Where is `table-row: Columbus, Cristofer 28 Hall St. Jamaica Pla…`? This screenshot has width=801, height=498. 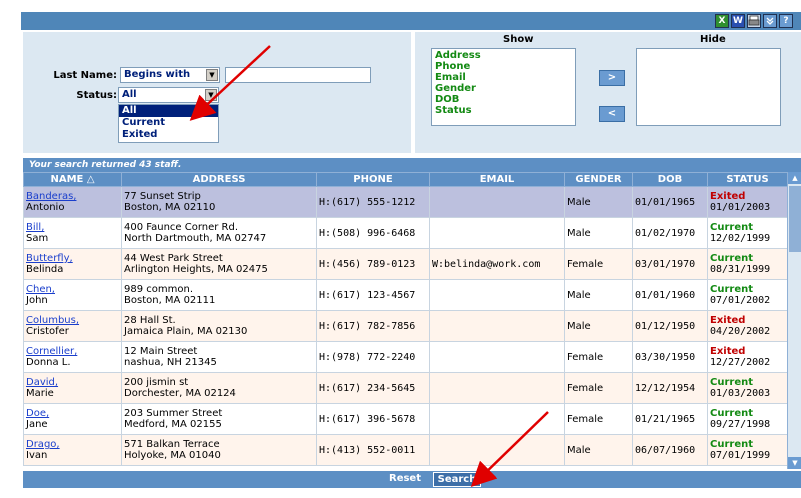
table-row: Columbus, Cristofer 28 Hall St. Jamaica Pla… is located at coordinates (405, 326).